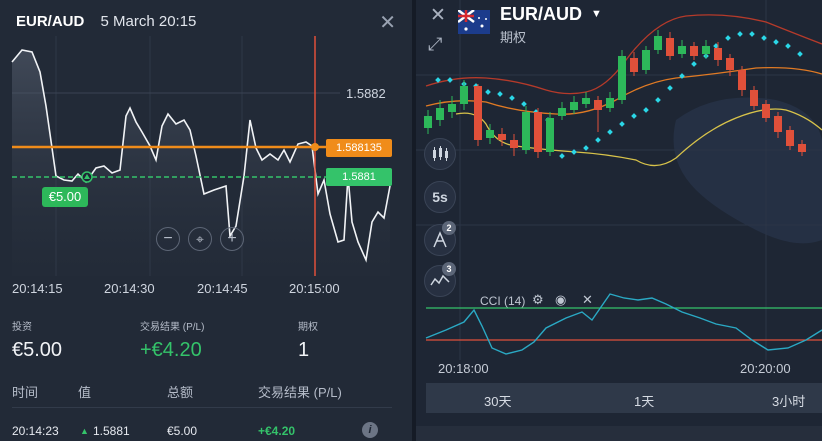 Image resolution: width=822 pixels, height=441 pixels. I want to click on entry-price-badge: 1.588135, so click(359, 148).